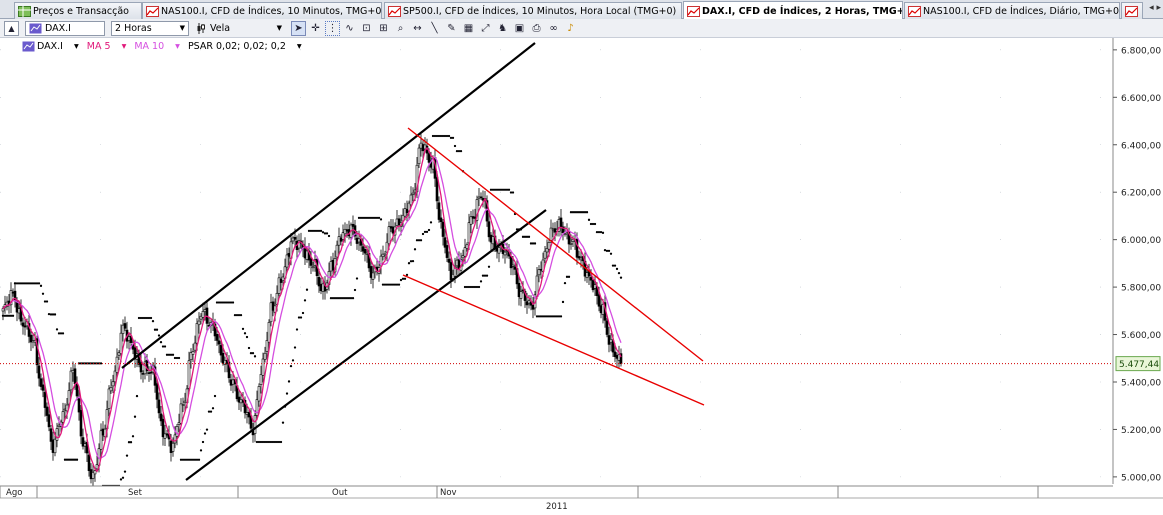 Image resolution: width=1163 pixels, height=515 pixels. I want to click on tab-nas100-daily: NAS100.I, CFD de Índices, Diário, TMG+0, so click(1012, 10).